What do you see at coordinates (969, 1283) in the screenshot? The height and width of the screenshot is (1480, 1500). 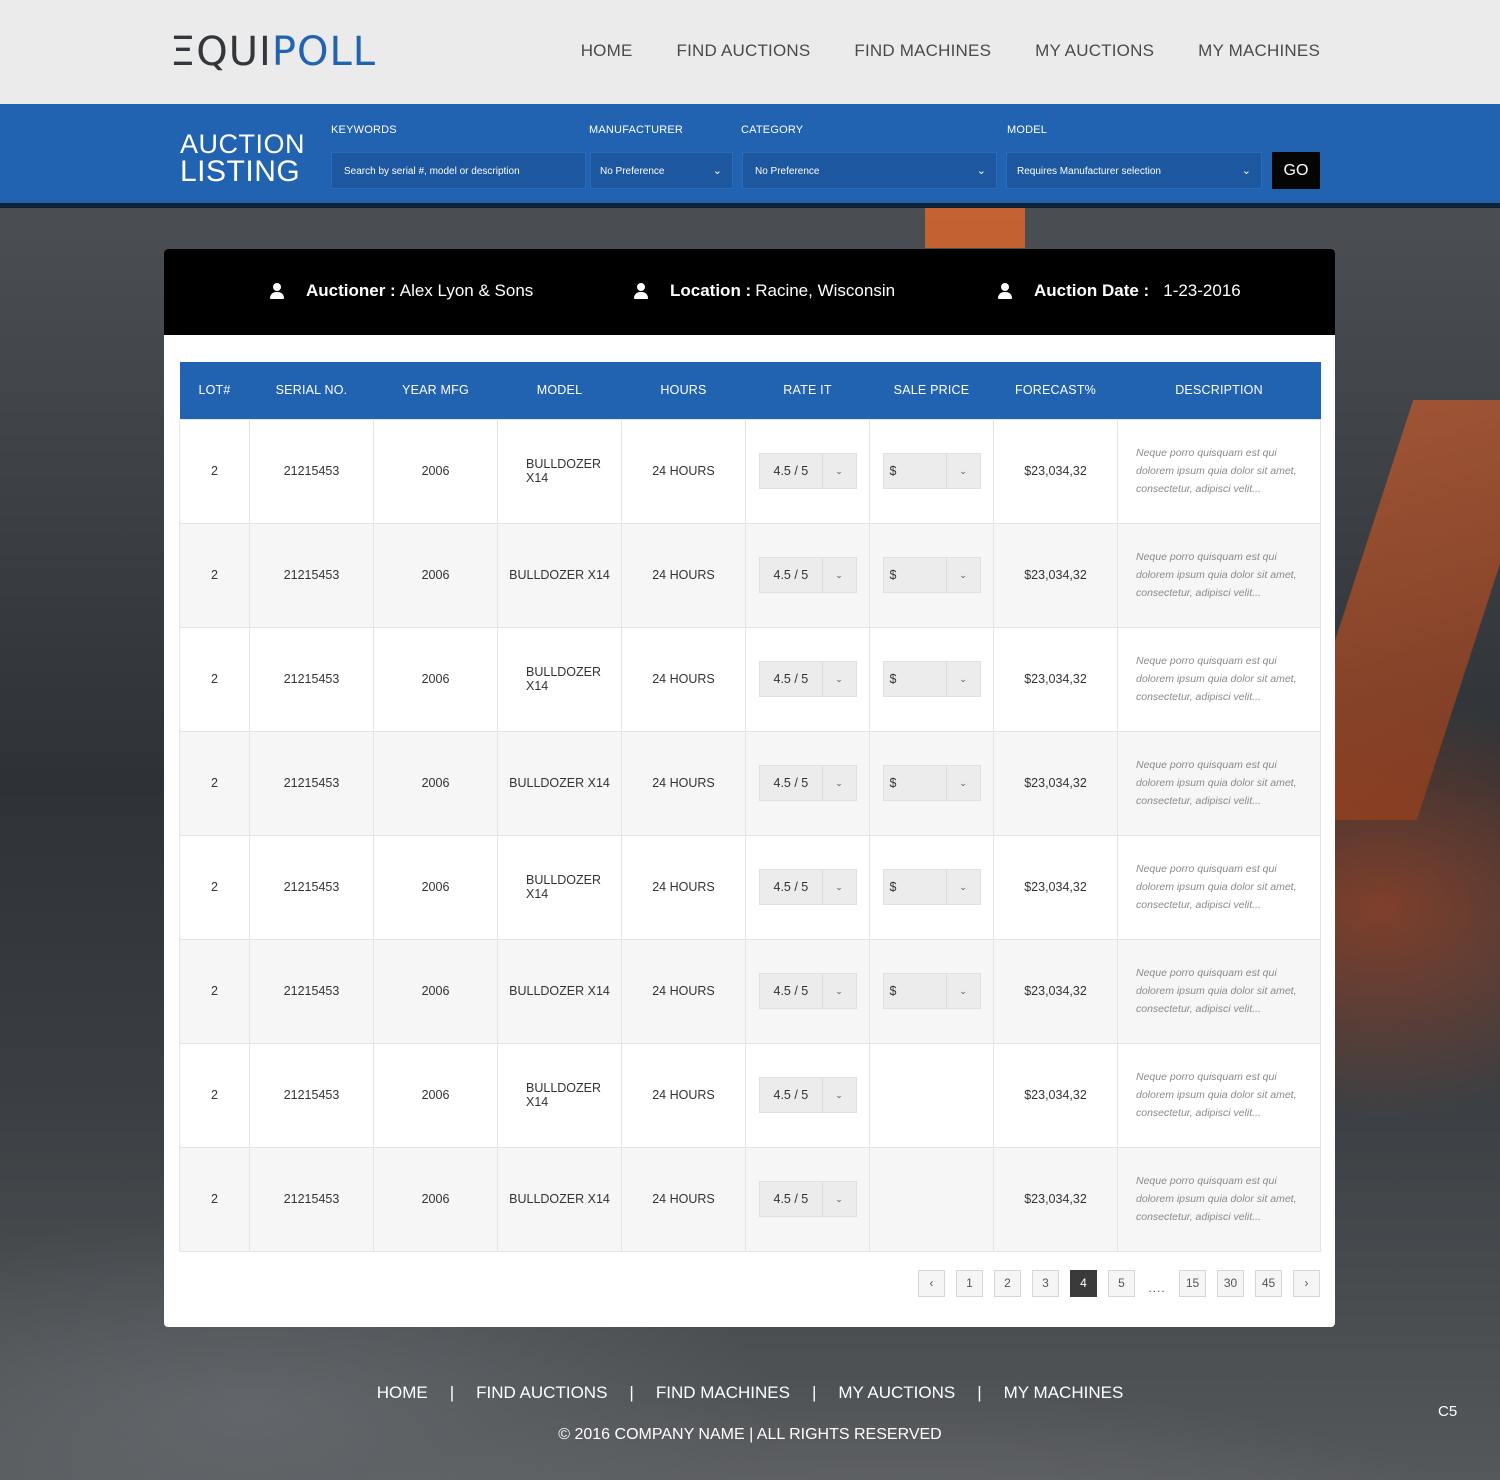 I see `page-1: 1` at bounding box center [969, 1283].